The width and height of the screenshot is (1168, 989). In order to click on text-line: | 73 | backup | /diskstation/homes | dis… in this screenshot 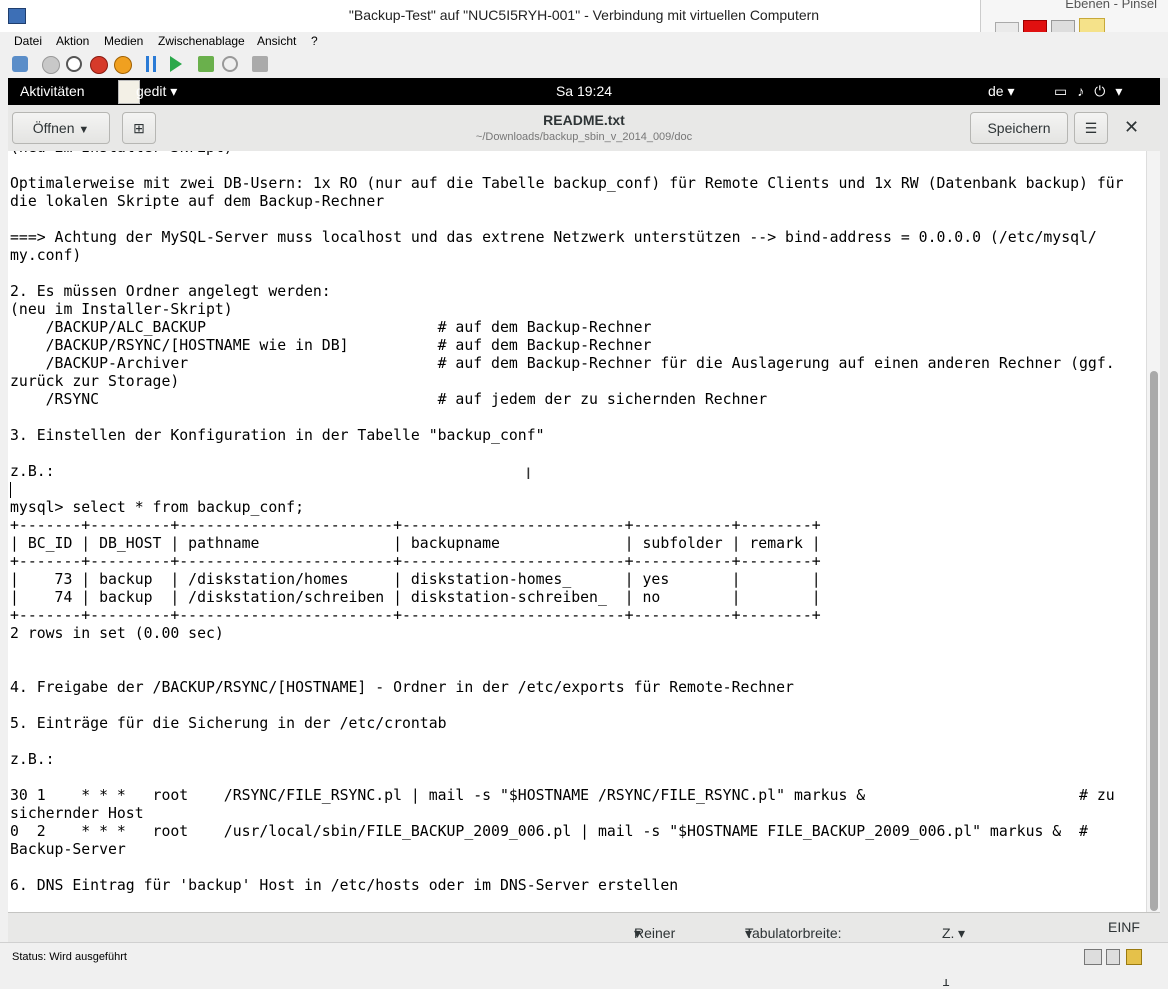, I will do `click(415, 579)`.